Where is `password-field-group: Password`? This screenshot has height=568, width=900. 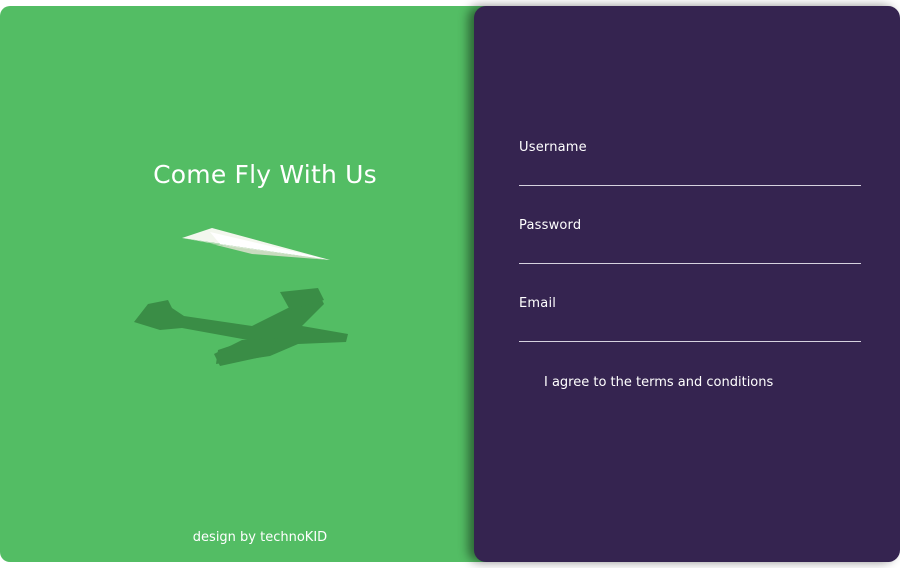
password-field-group: Password is located at coordinates (690, 241).